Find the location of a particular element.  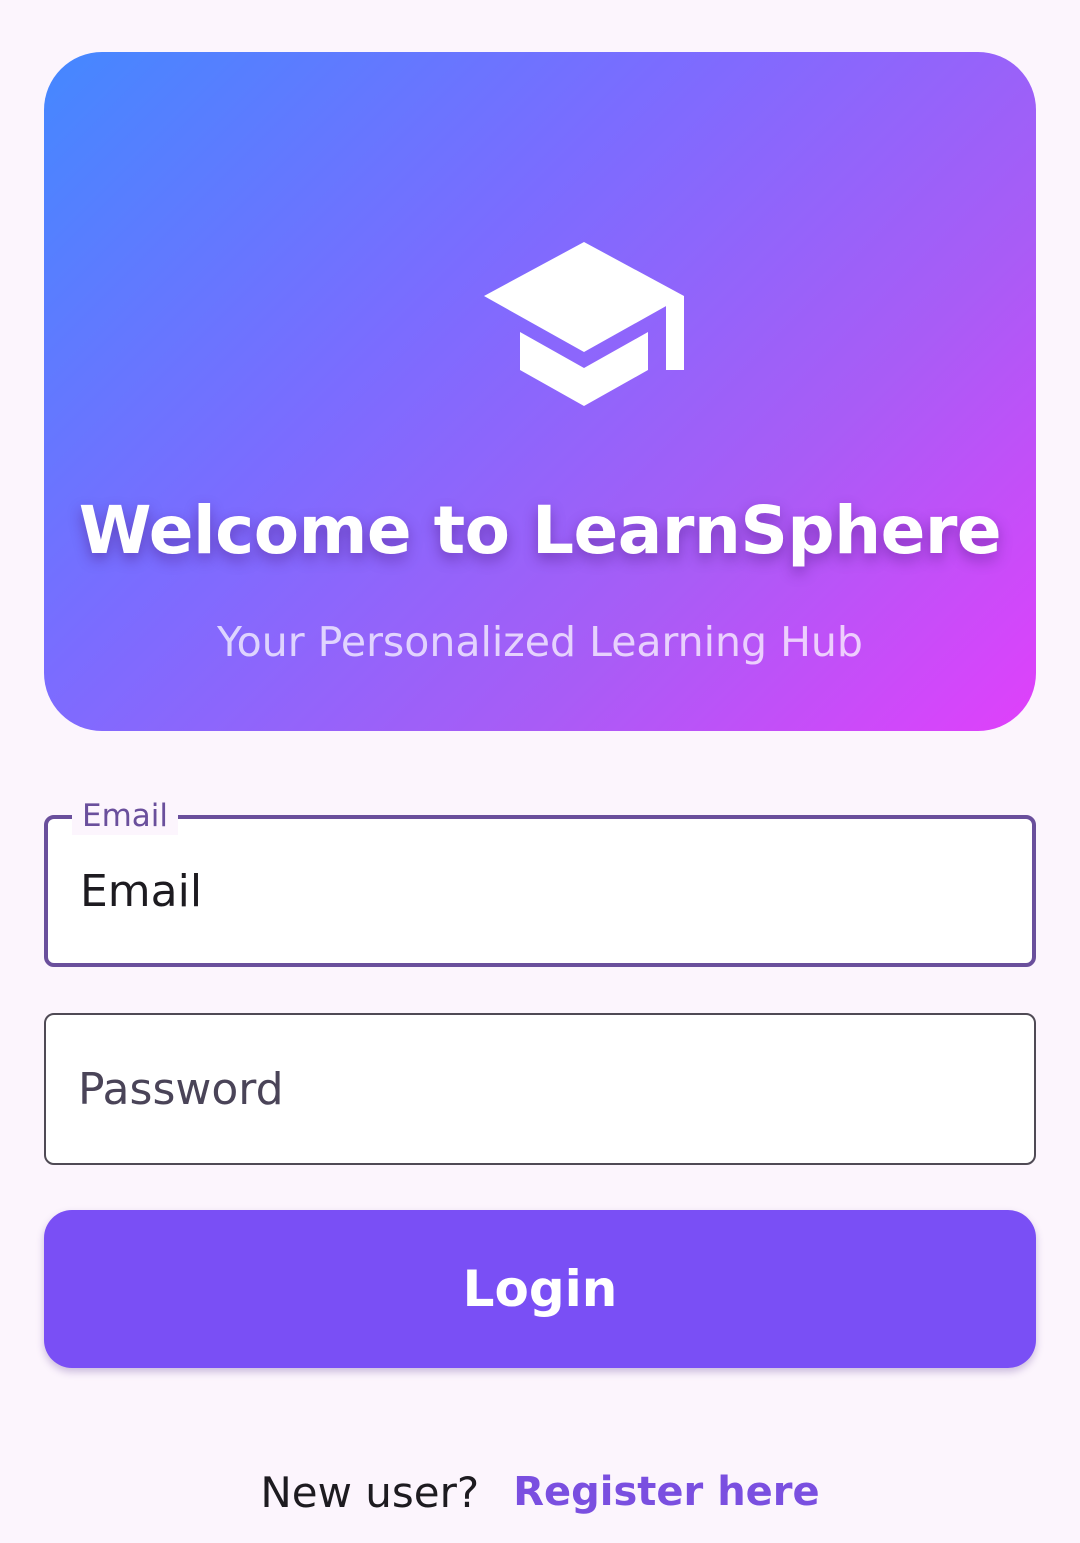

login-button: Login is located at coordinates (540, 1289).